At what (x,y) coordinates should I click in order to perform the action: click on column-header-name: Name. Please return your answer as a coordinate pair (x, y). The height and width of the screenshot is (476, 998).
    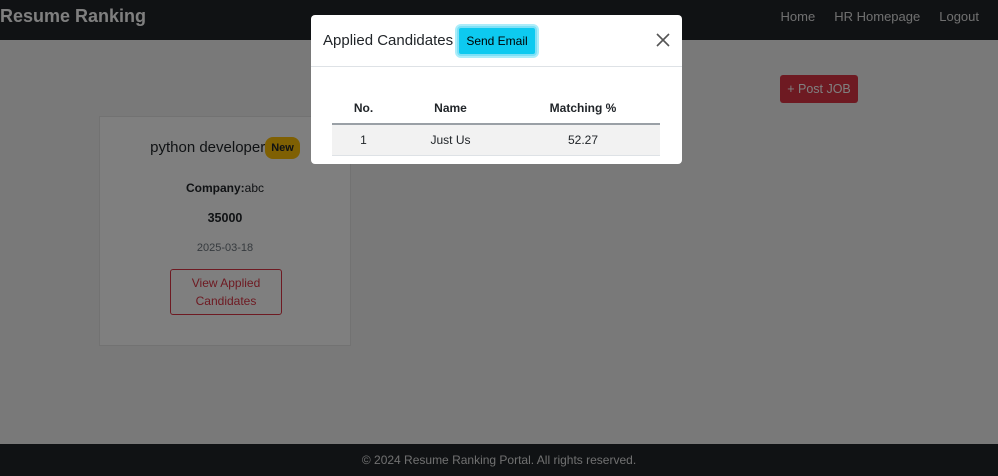
    Looking at the image, I should click on (450, 109).